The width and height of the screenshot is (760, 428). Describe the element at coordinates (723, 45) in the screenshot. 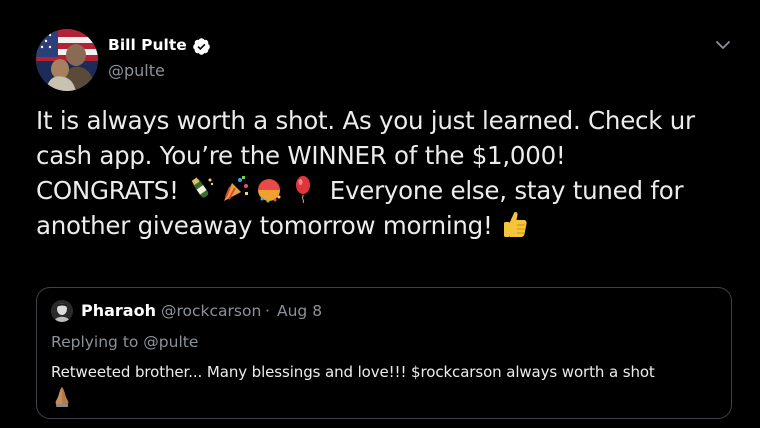

I see `chevron-down-icon` at that location.